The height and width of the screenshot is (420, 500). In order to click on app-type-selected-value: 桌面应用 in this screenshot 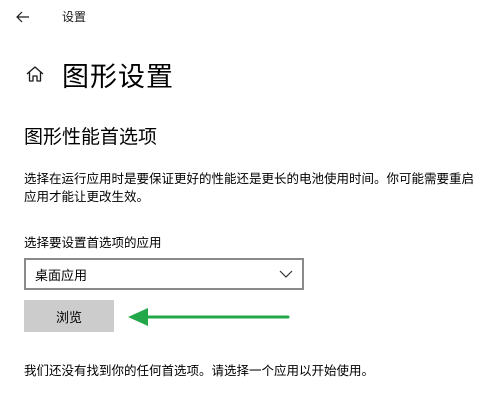, I will do `click(61, 276)`.